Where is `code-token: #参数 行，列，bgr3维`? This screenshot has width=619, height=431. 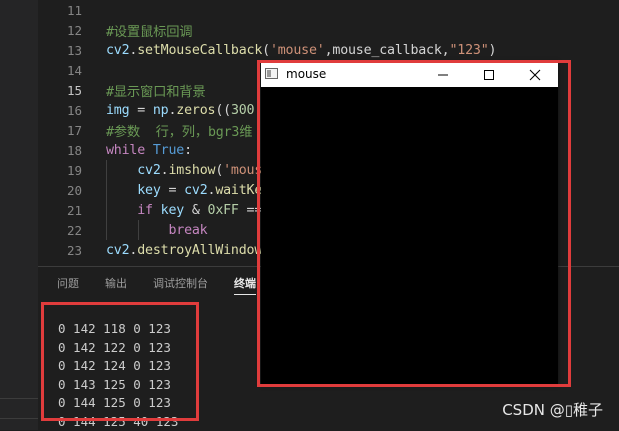 code-token: #参数 行，列，bgr3维 is located at coordinates (179, 132).